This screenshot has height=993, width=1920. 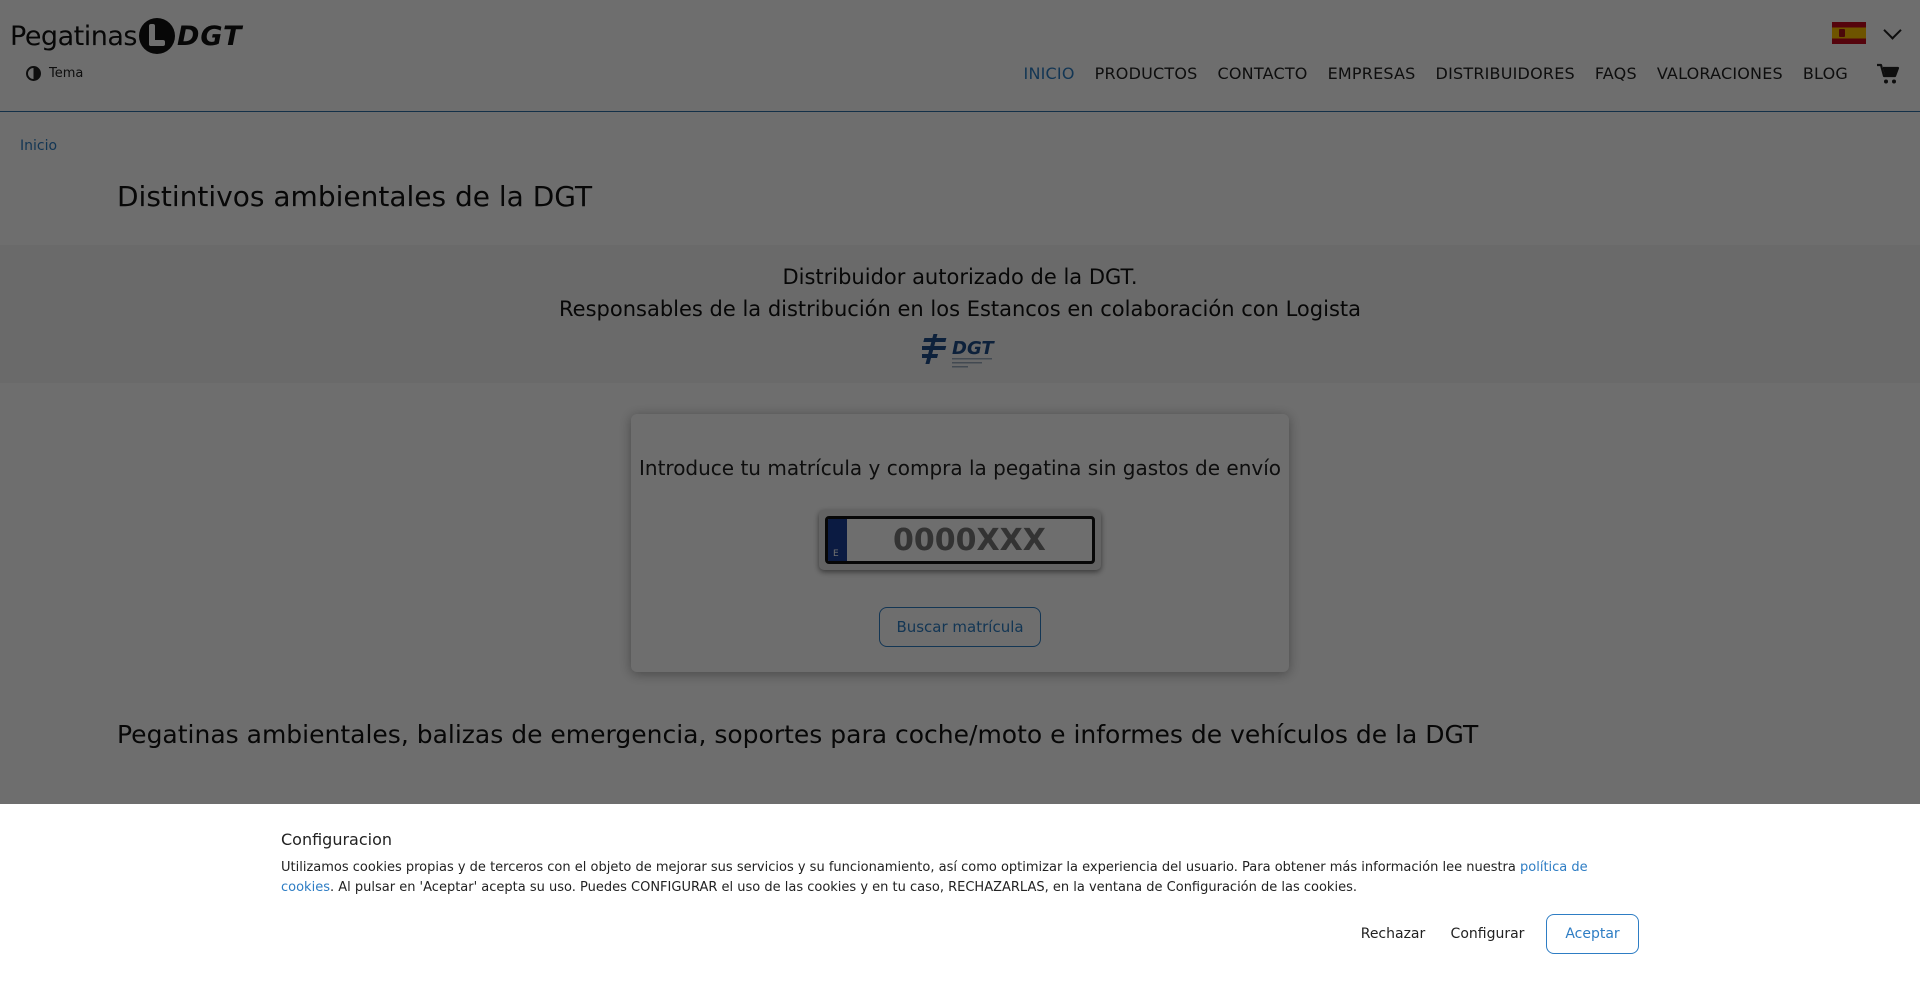 I want to click on logo-brand: DGT, so click(x=209, y=36).